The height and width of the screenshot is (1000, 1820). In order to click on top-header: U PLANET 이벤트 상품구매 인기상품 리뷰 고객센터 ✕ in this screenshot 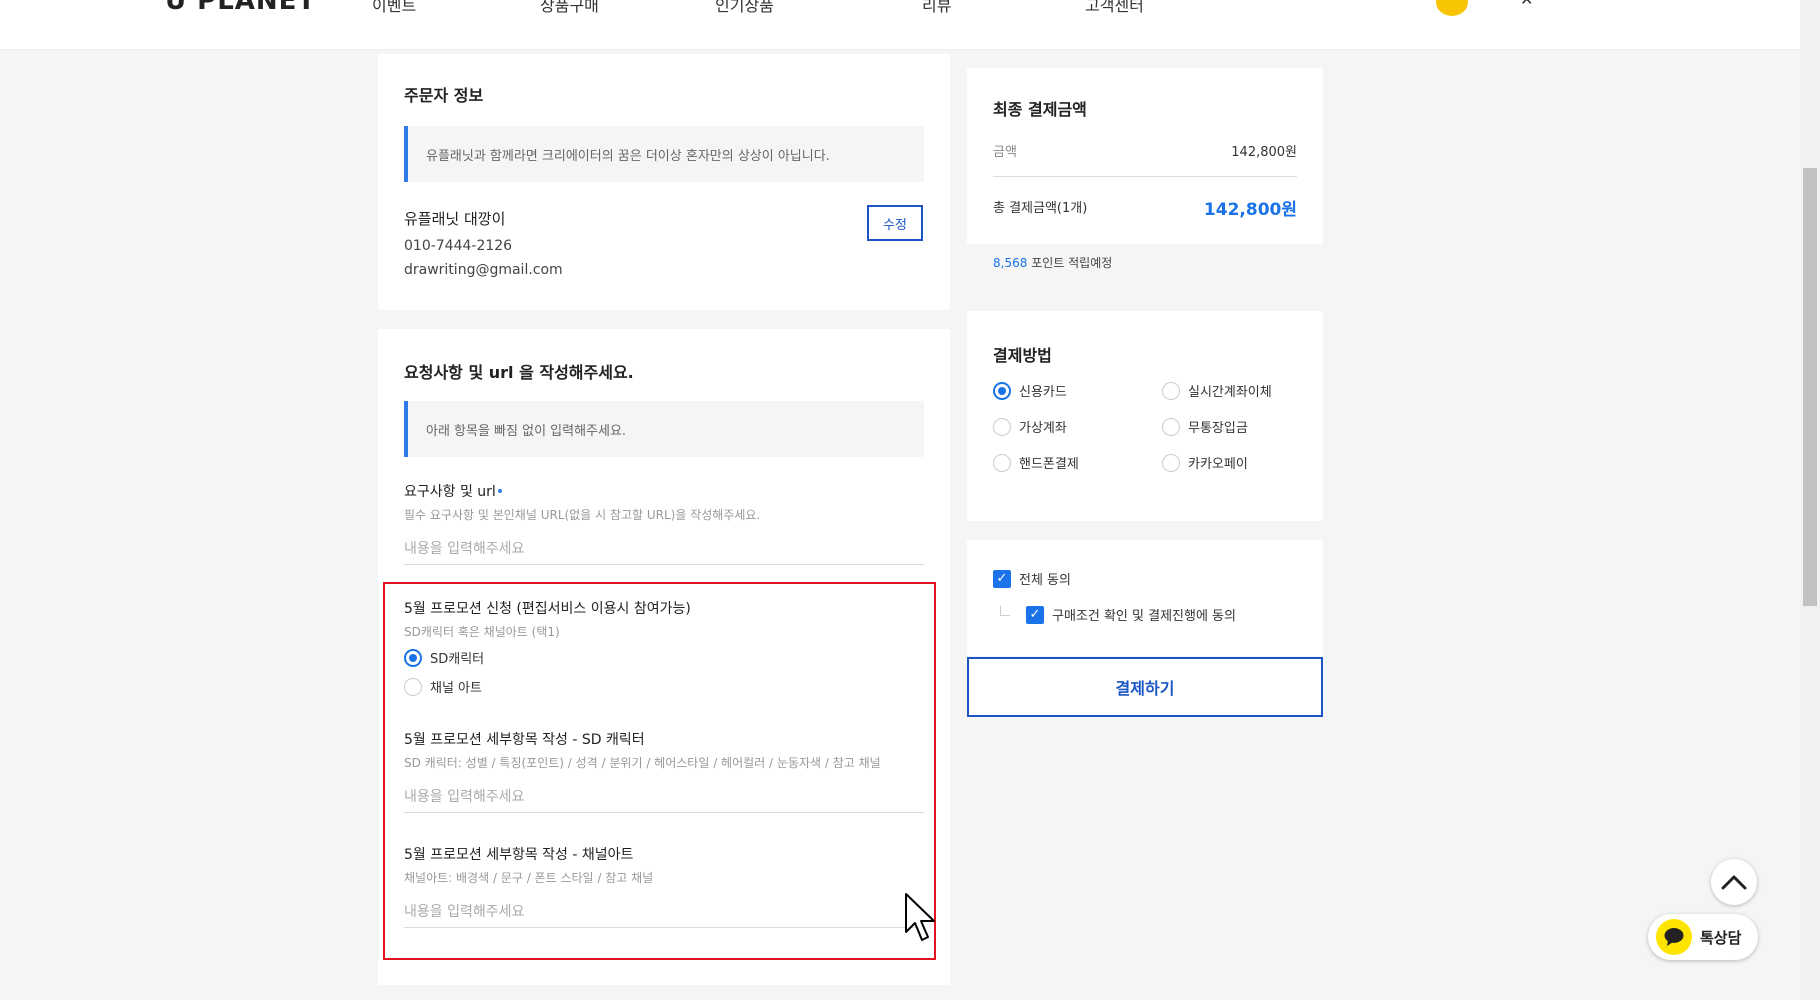, I will do `click(900, 25)`.